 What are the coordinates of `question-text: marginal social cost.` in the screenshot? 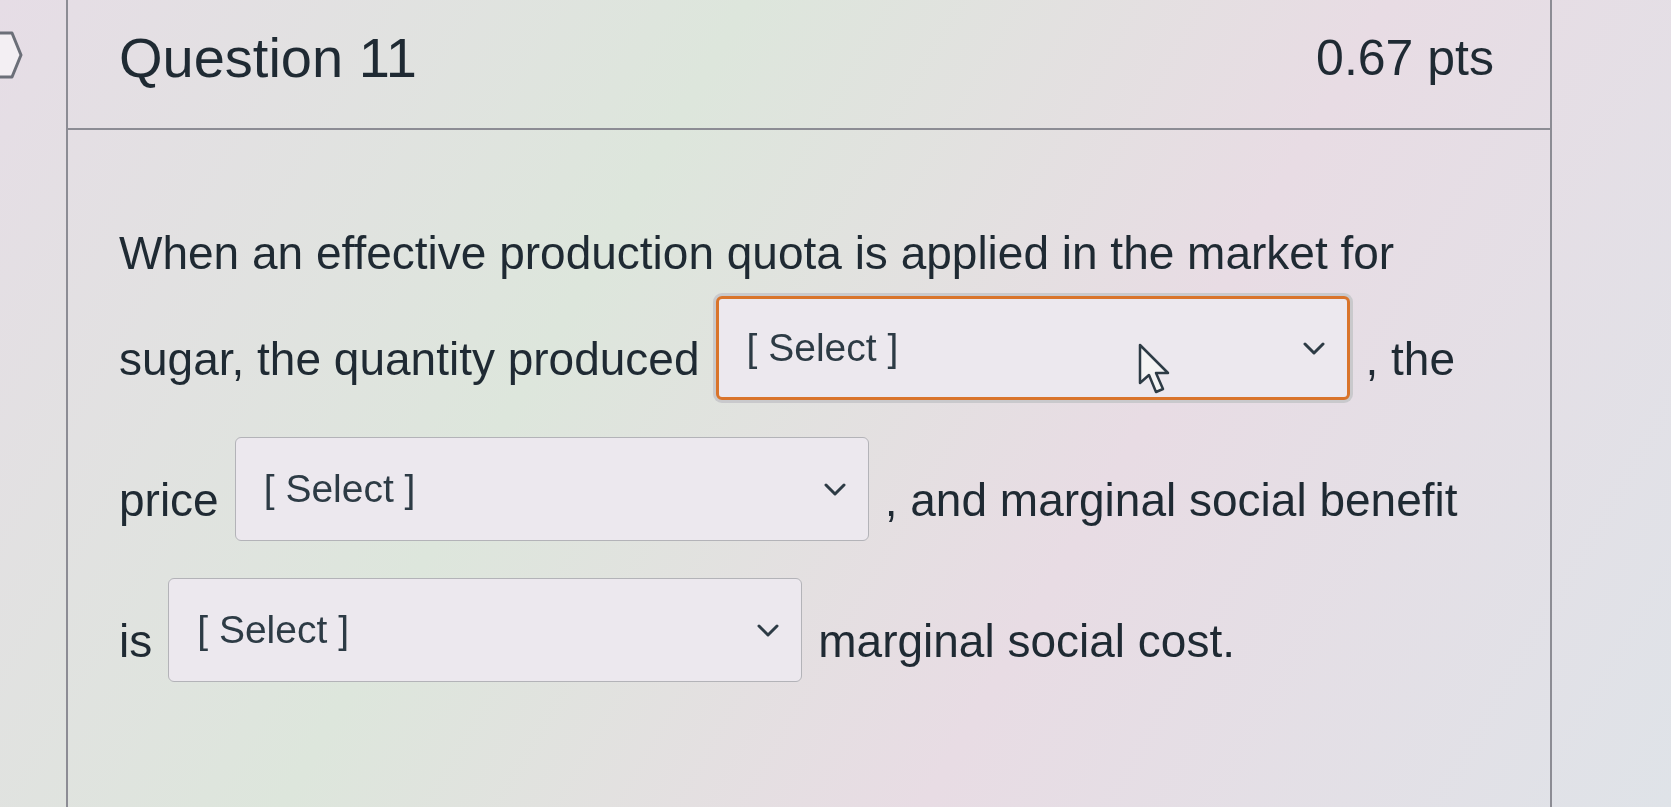 It's located at (1026, 641).